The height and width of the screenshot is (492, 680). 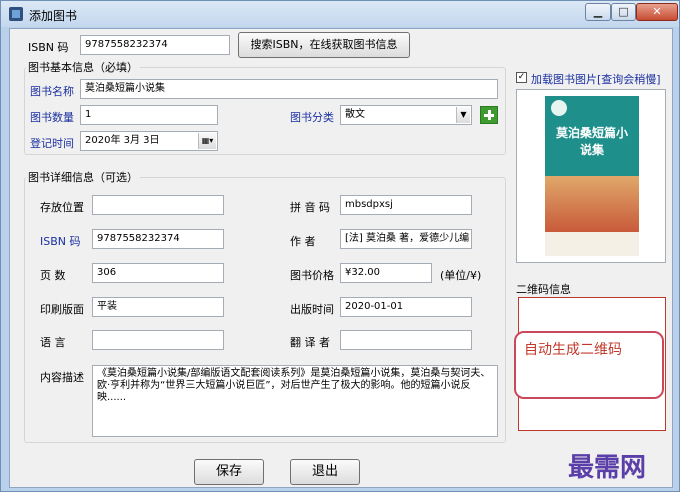 I want to click on register-date-label: 登记时间, so click(x=52, y=143).